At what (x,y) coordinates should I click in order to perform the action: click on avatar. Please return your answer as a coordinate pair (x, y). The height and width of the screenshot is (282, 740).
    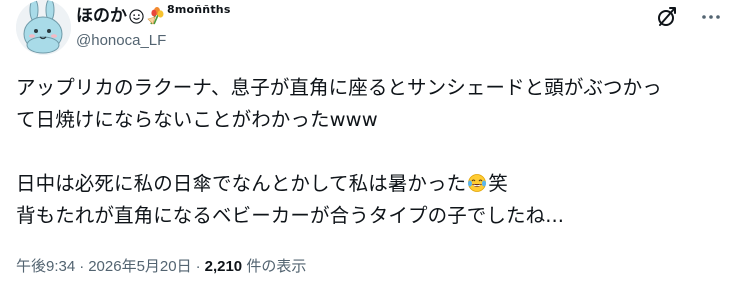
    Looking at the image, I should click on (43, 27).